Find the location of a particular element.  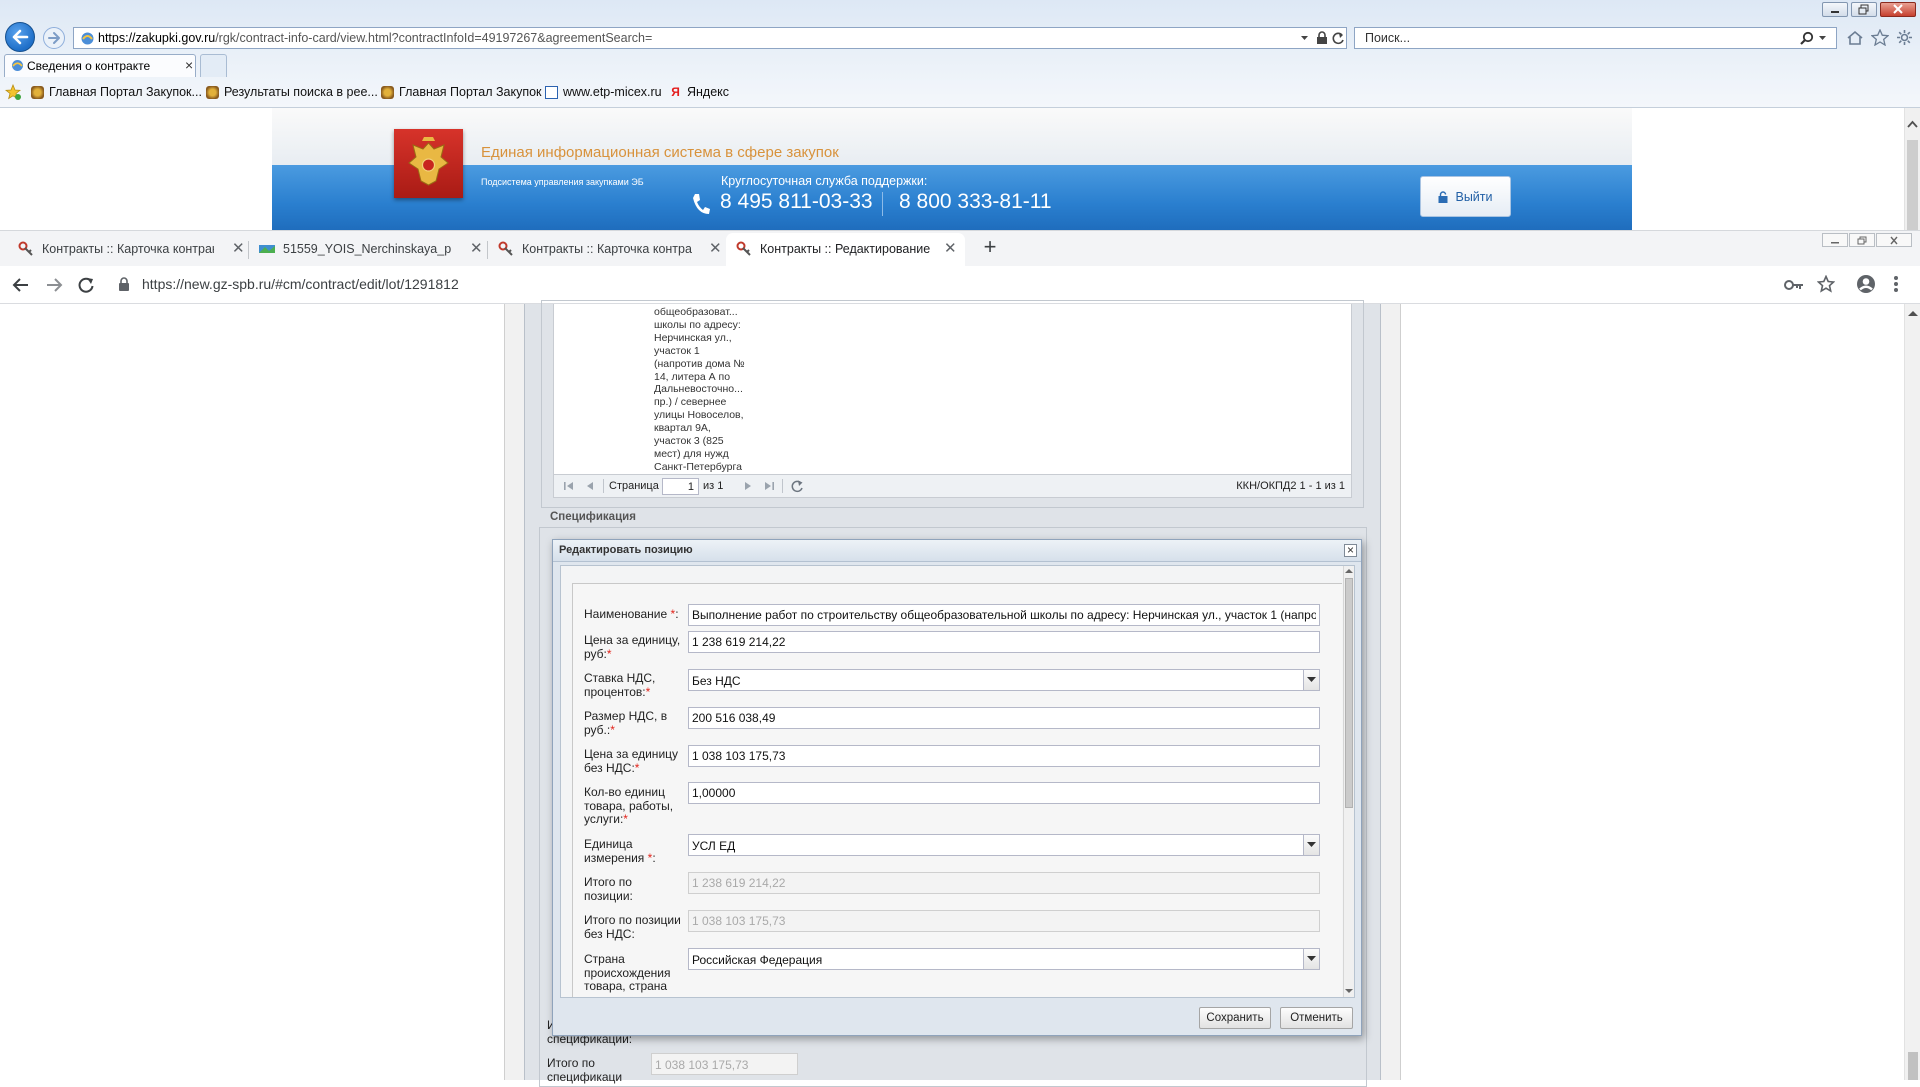

kebab-menu-icon is located at coordinates (1896, 284).